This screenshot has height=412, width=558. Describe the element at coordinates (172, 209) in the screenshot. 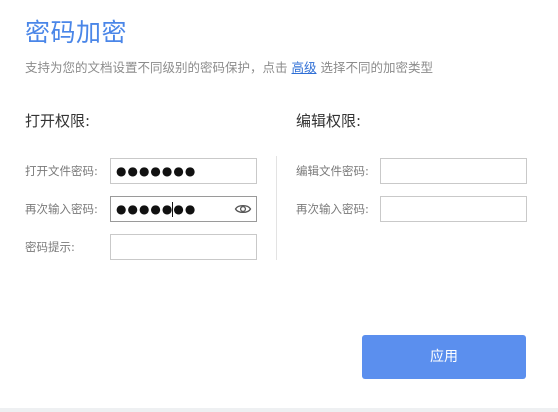

I see `text-caret` at that location.